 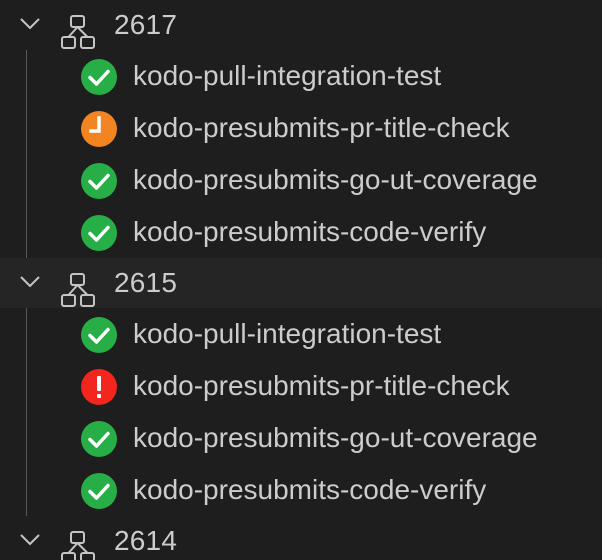 I want to click on tree-group-2614: 2614, so click(x=301, y=538).